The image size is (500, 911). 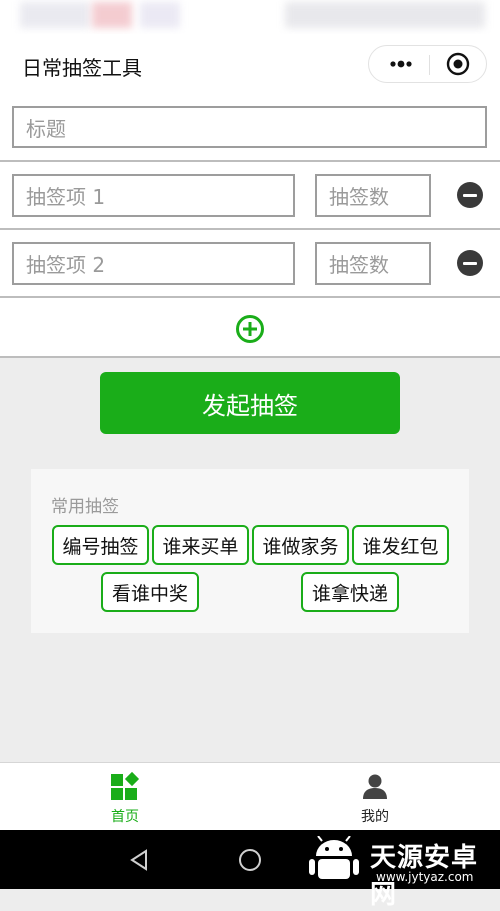 I want to click on status-bar, so click(x=250, y=17).